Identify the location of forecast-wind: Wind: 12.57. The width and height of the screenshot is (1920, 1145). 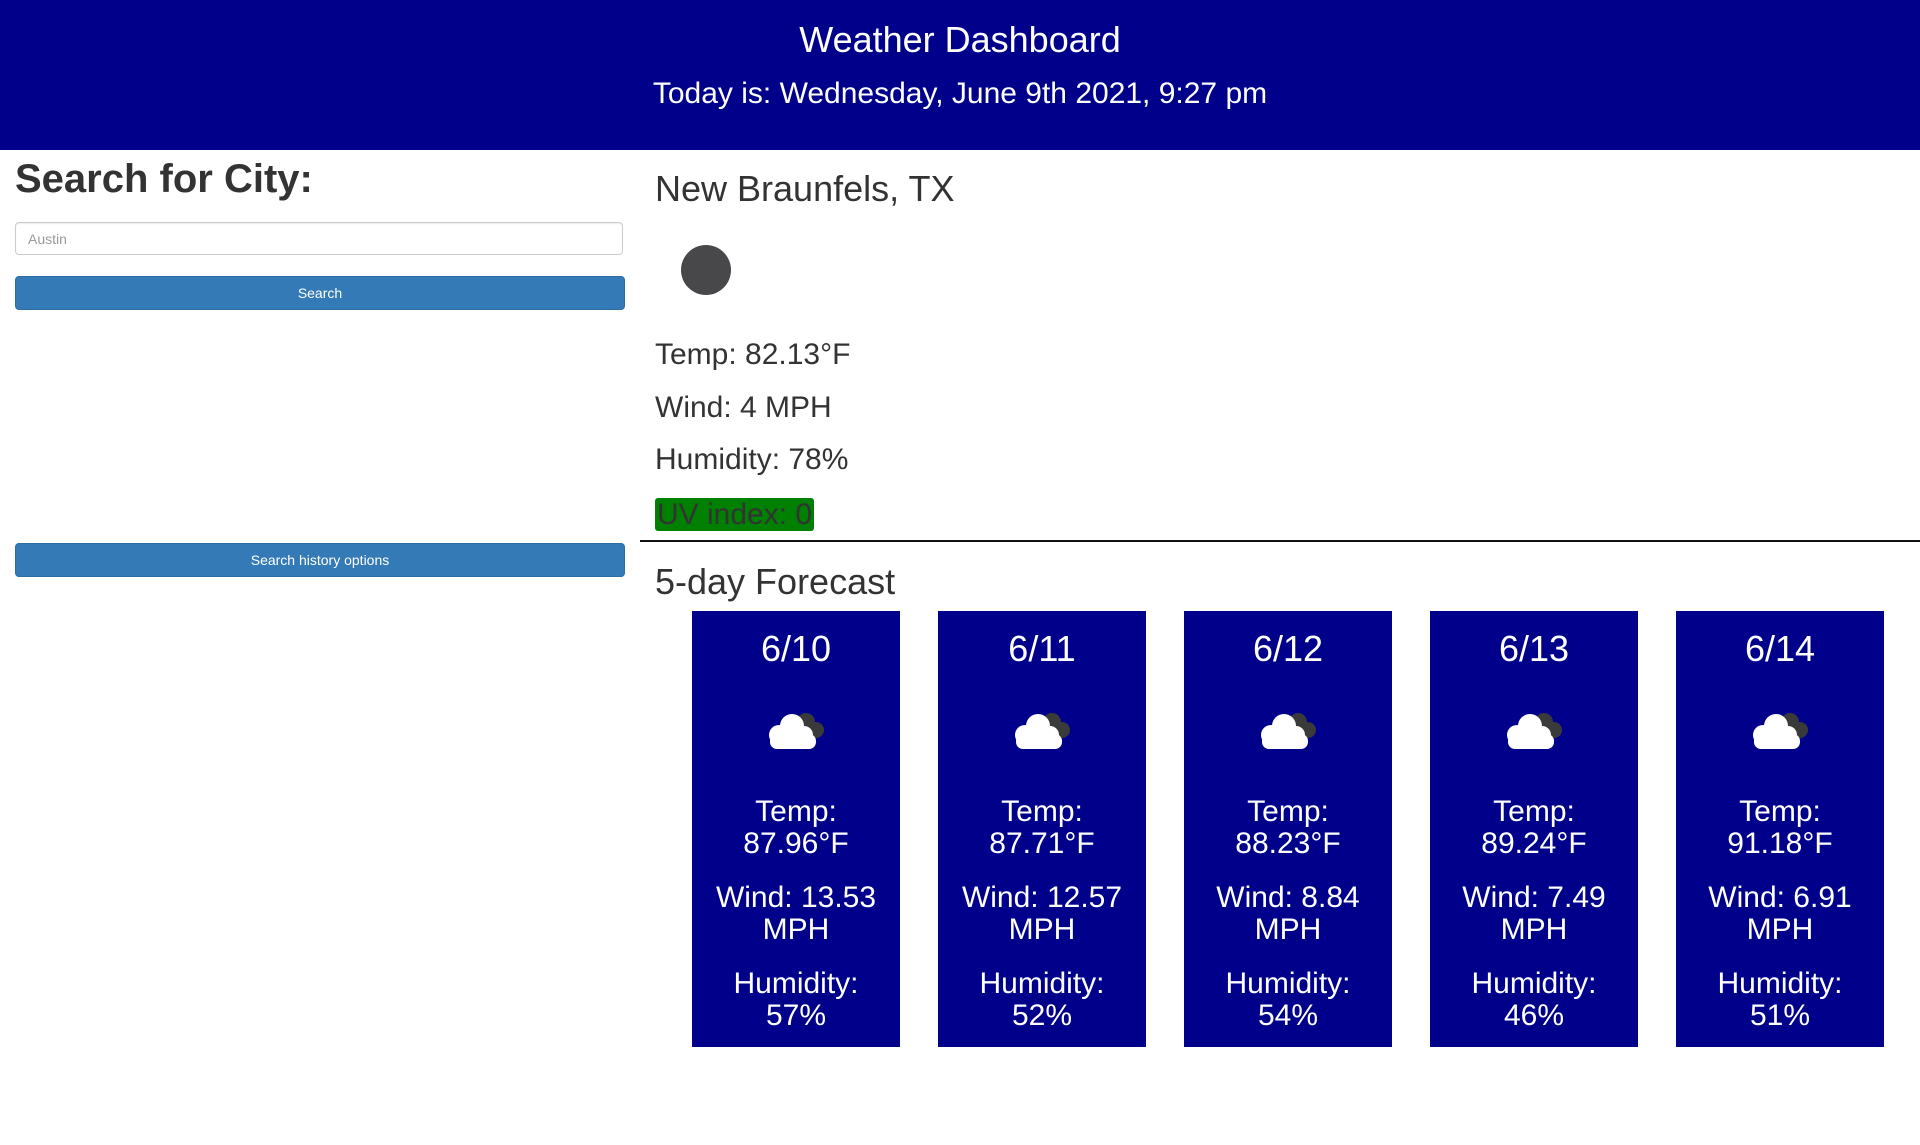
(1042, 897).